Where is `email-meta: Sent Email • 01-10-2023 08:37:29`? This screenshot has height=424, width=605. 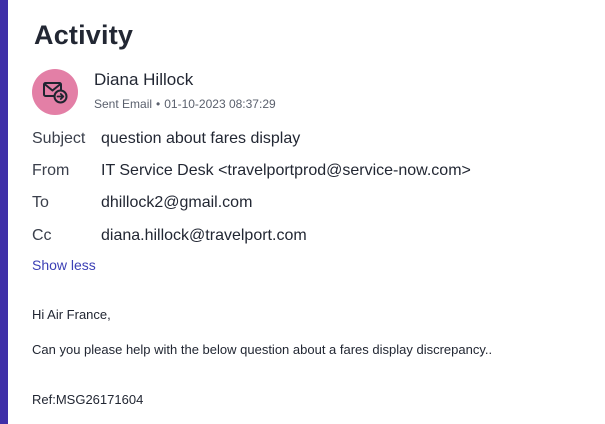
email-meta: Sent Email • 01-10-2023 08:37:29 is located at coordinates (185, 104).